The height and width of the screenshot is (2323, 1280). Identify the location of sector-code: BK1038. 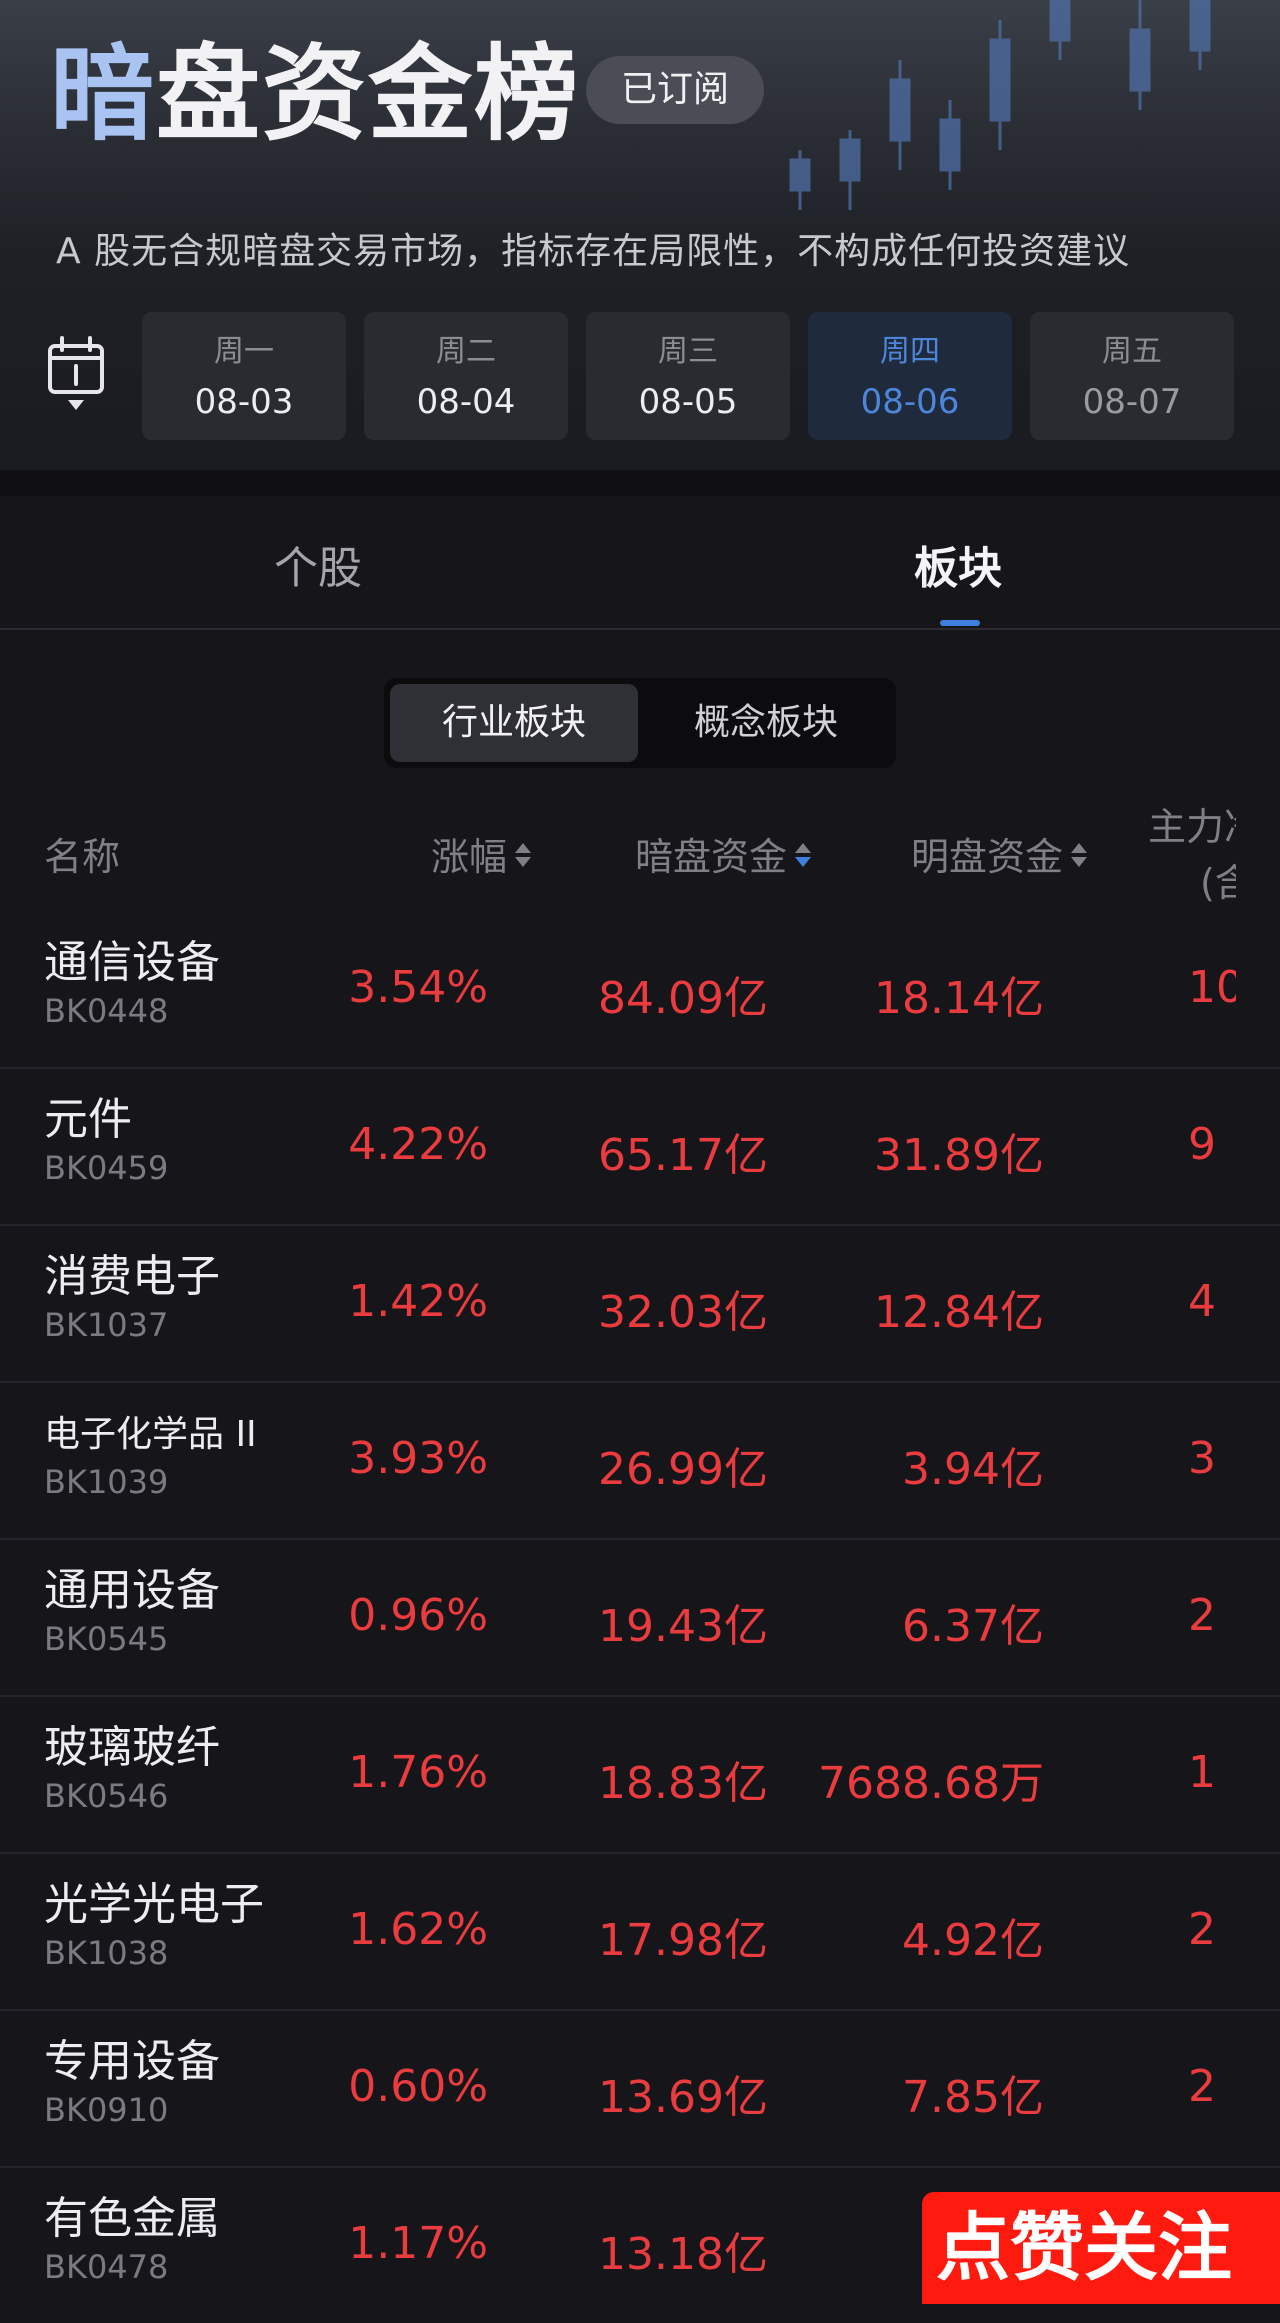
(106, 1953).